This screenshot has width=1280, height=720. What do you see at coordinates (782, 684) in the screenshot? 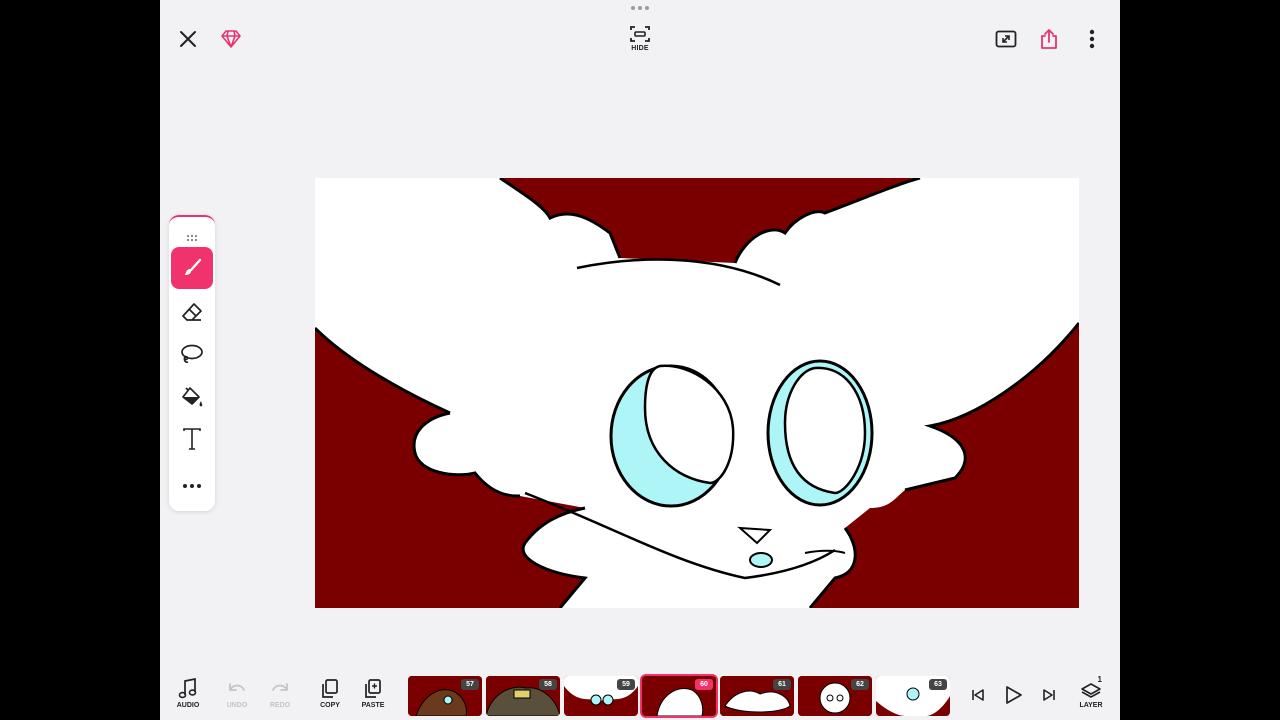
I see `frame-number: 61` at bounding box center [782, 684].